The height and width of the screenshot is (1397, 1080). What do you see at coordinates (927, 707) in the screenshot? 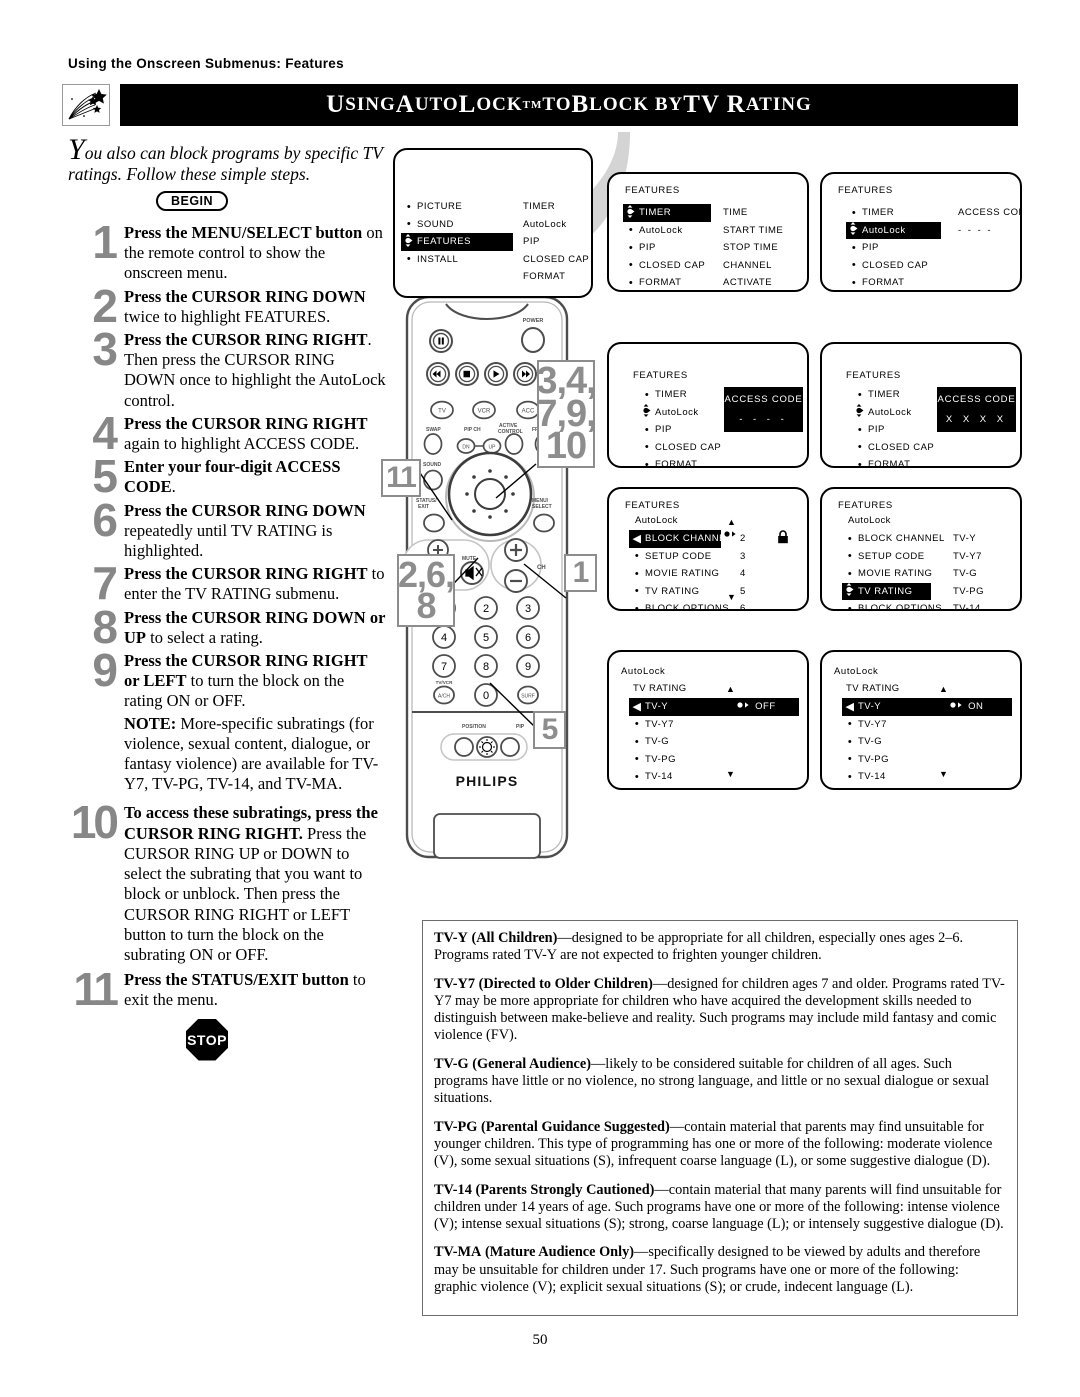
I see `menu-row-selected: ◀ TV-Y ON` at bounding box center [927, 707].